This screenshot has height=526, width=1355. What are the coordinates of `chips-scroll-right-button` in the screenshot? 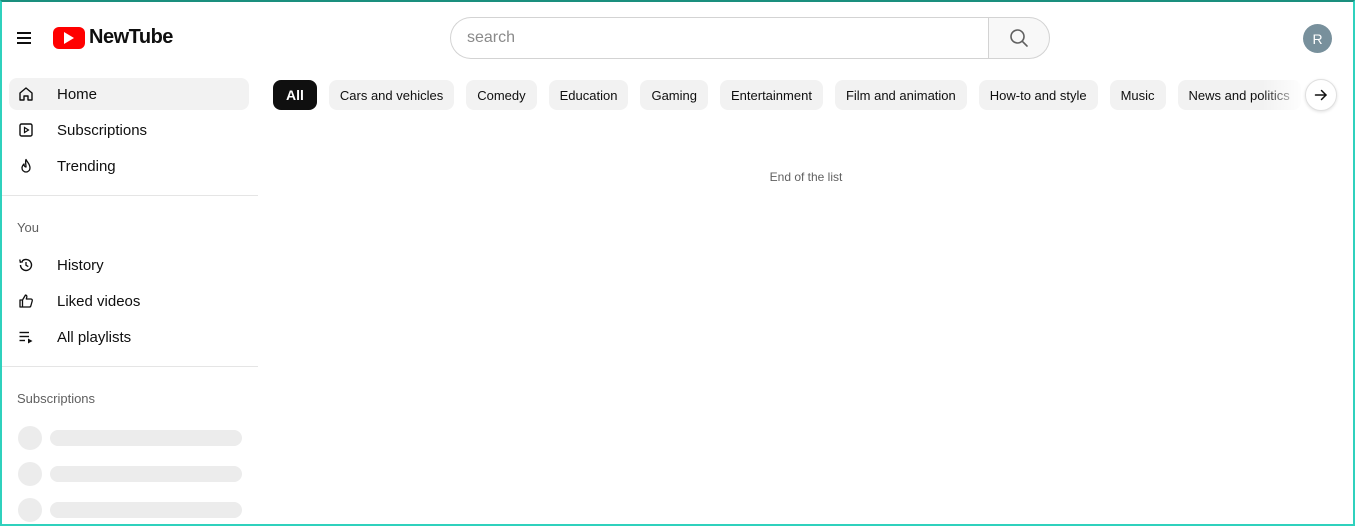 It's located at (1321, 95).